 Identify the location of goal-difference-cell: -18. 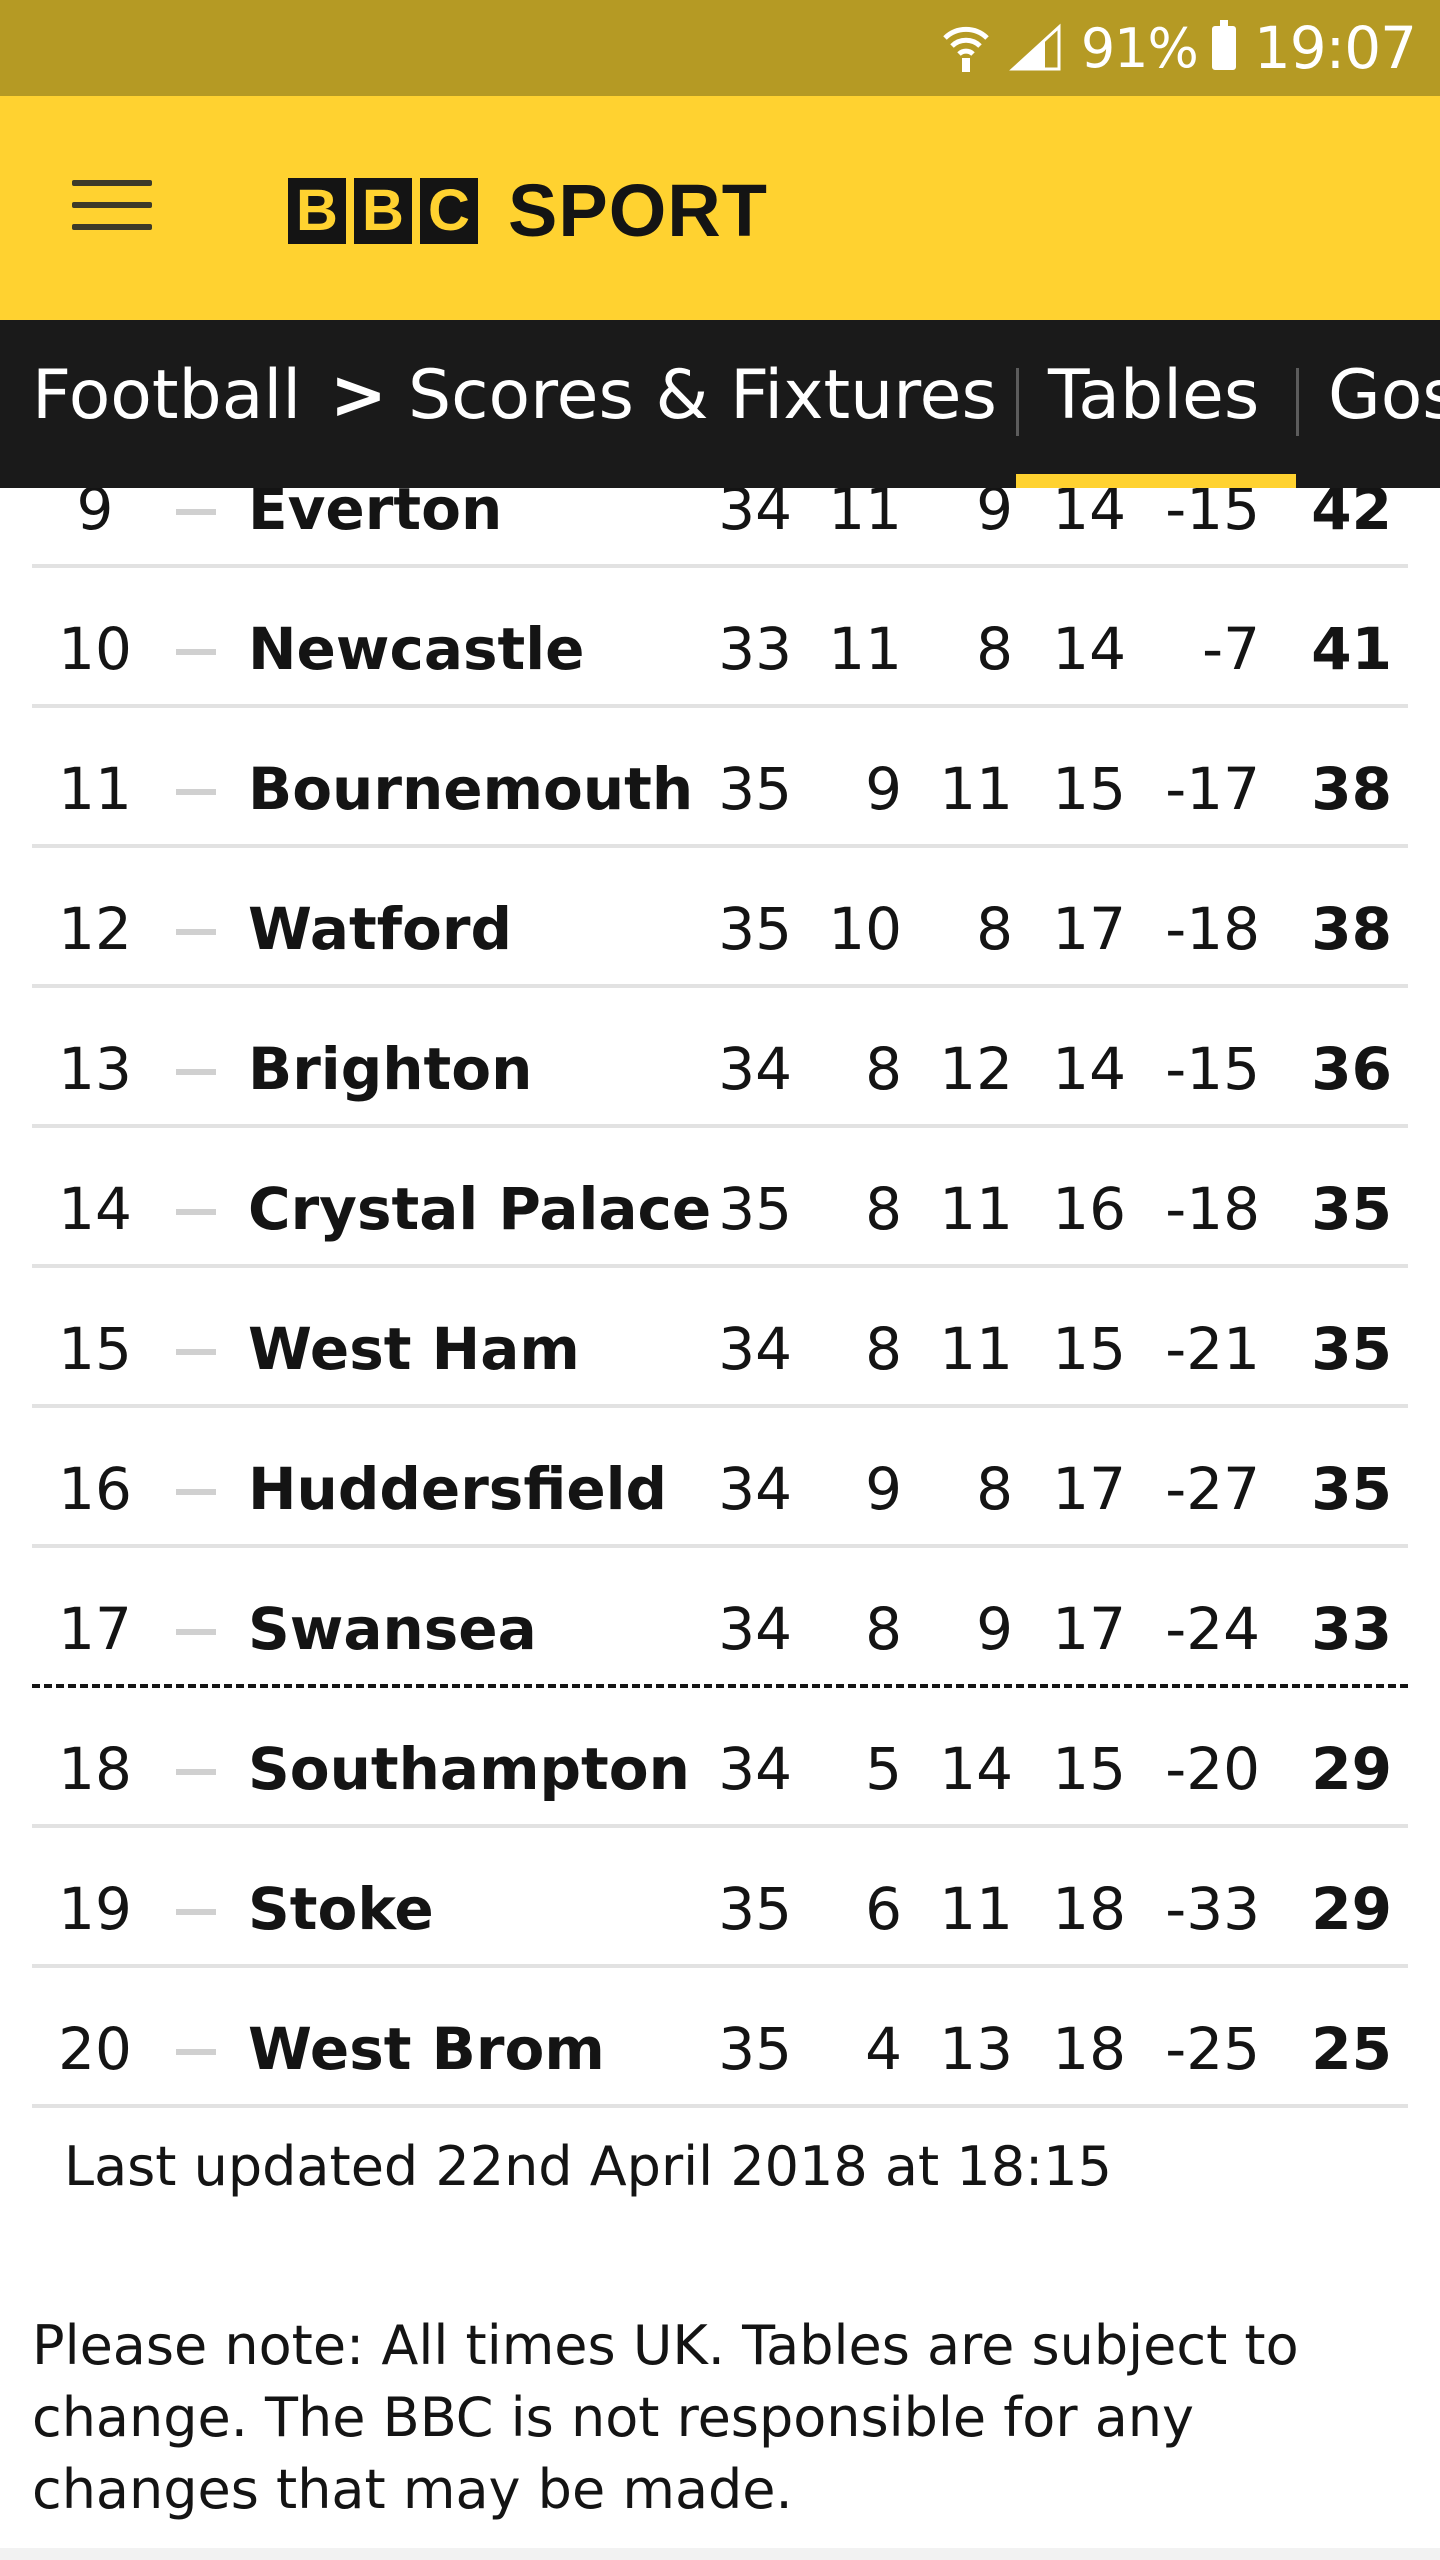
(1212, 929).